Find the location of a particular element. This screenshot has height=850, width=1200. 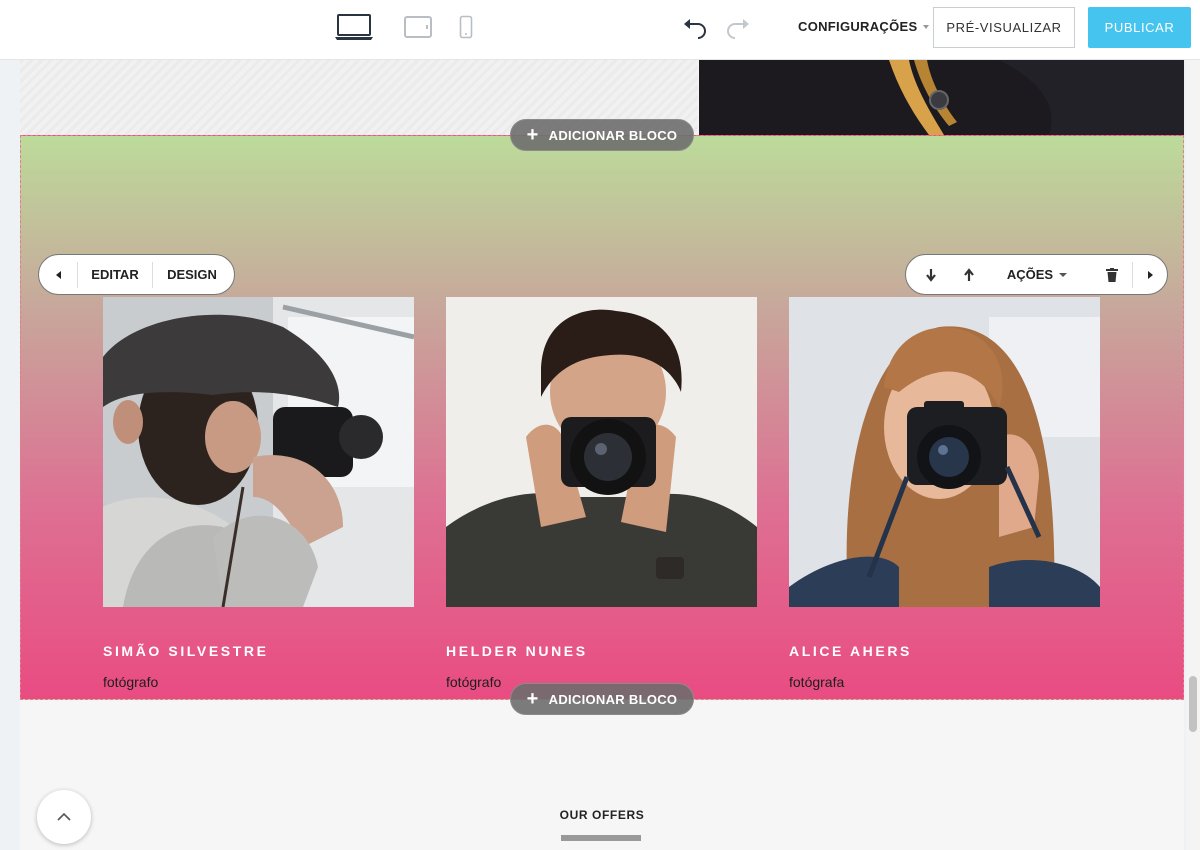

add-block-bottom-button: + ADICIONAR BLOCO is located at coordinates (602, 699).